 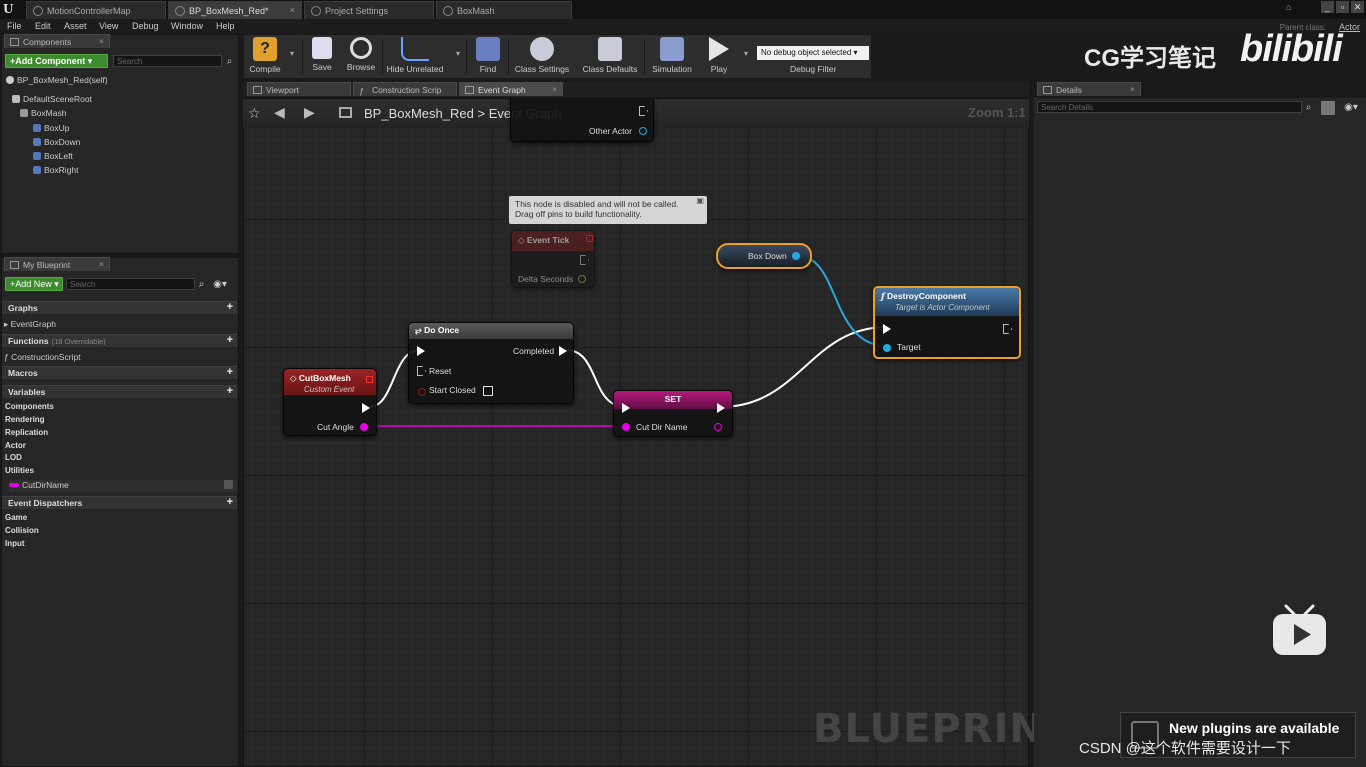 What do you see at coordinates (1351, 107) in the screenshot?
I see `eye-view-options-icon: ◉▾` at bounding box center [1351, 107].